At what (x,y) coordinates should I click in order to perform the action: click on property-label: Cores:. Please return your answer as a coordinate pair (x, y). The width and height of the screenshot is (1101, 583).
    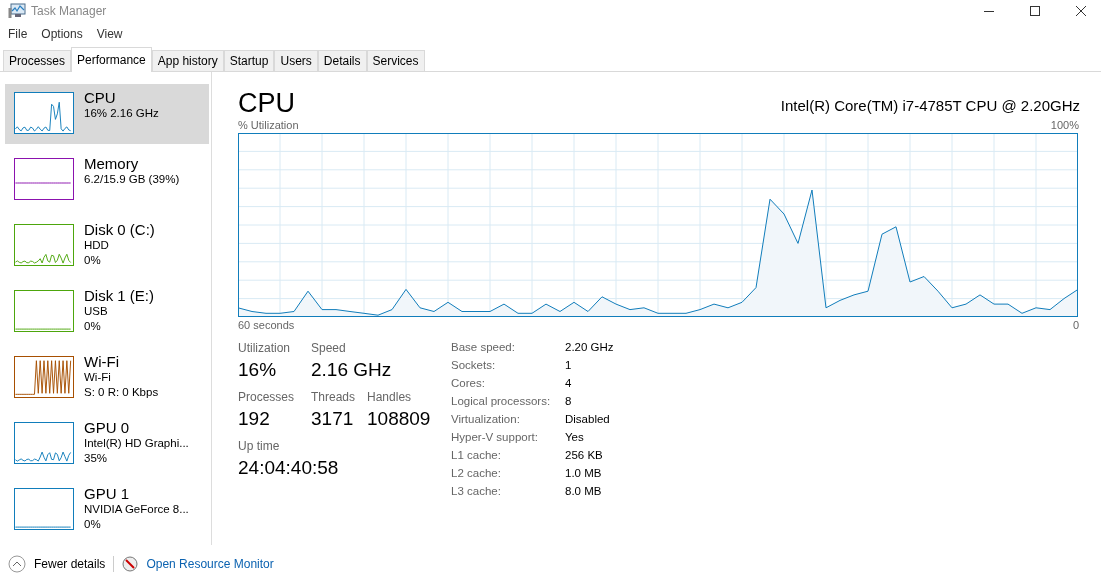
    Looking at the image, I should click on (468, 383).